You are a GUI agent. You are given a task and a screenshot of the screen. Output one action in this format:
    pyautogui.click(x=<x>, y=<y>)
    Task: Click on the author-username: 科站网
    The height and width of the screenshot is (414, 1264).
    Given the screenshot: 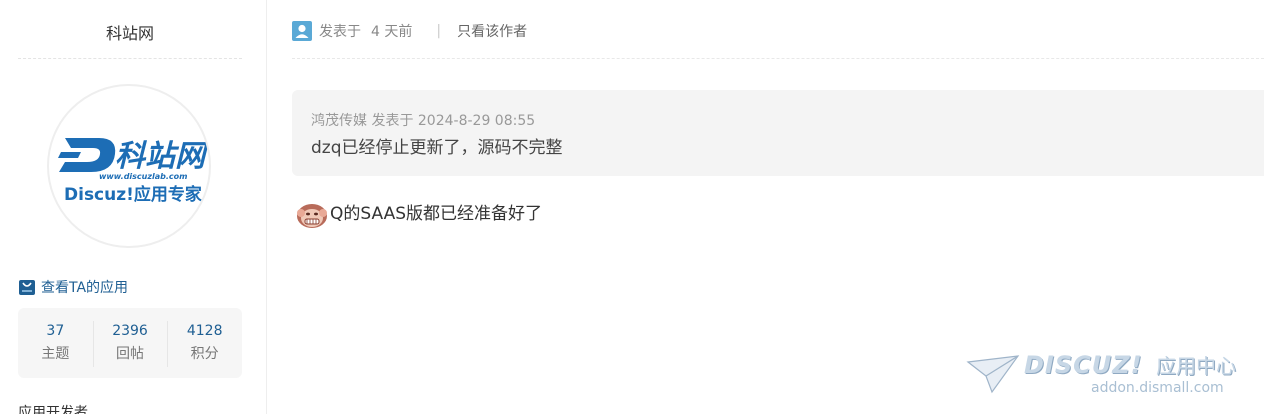 What is the action you would take?
    pyautogui.click(x=130, y=32)
    